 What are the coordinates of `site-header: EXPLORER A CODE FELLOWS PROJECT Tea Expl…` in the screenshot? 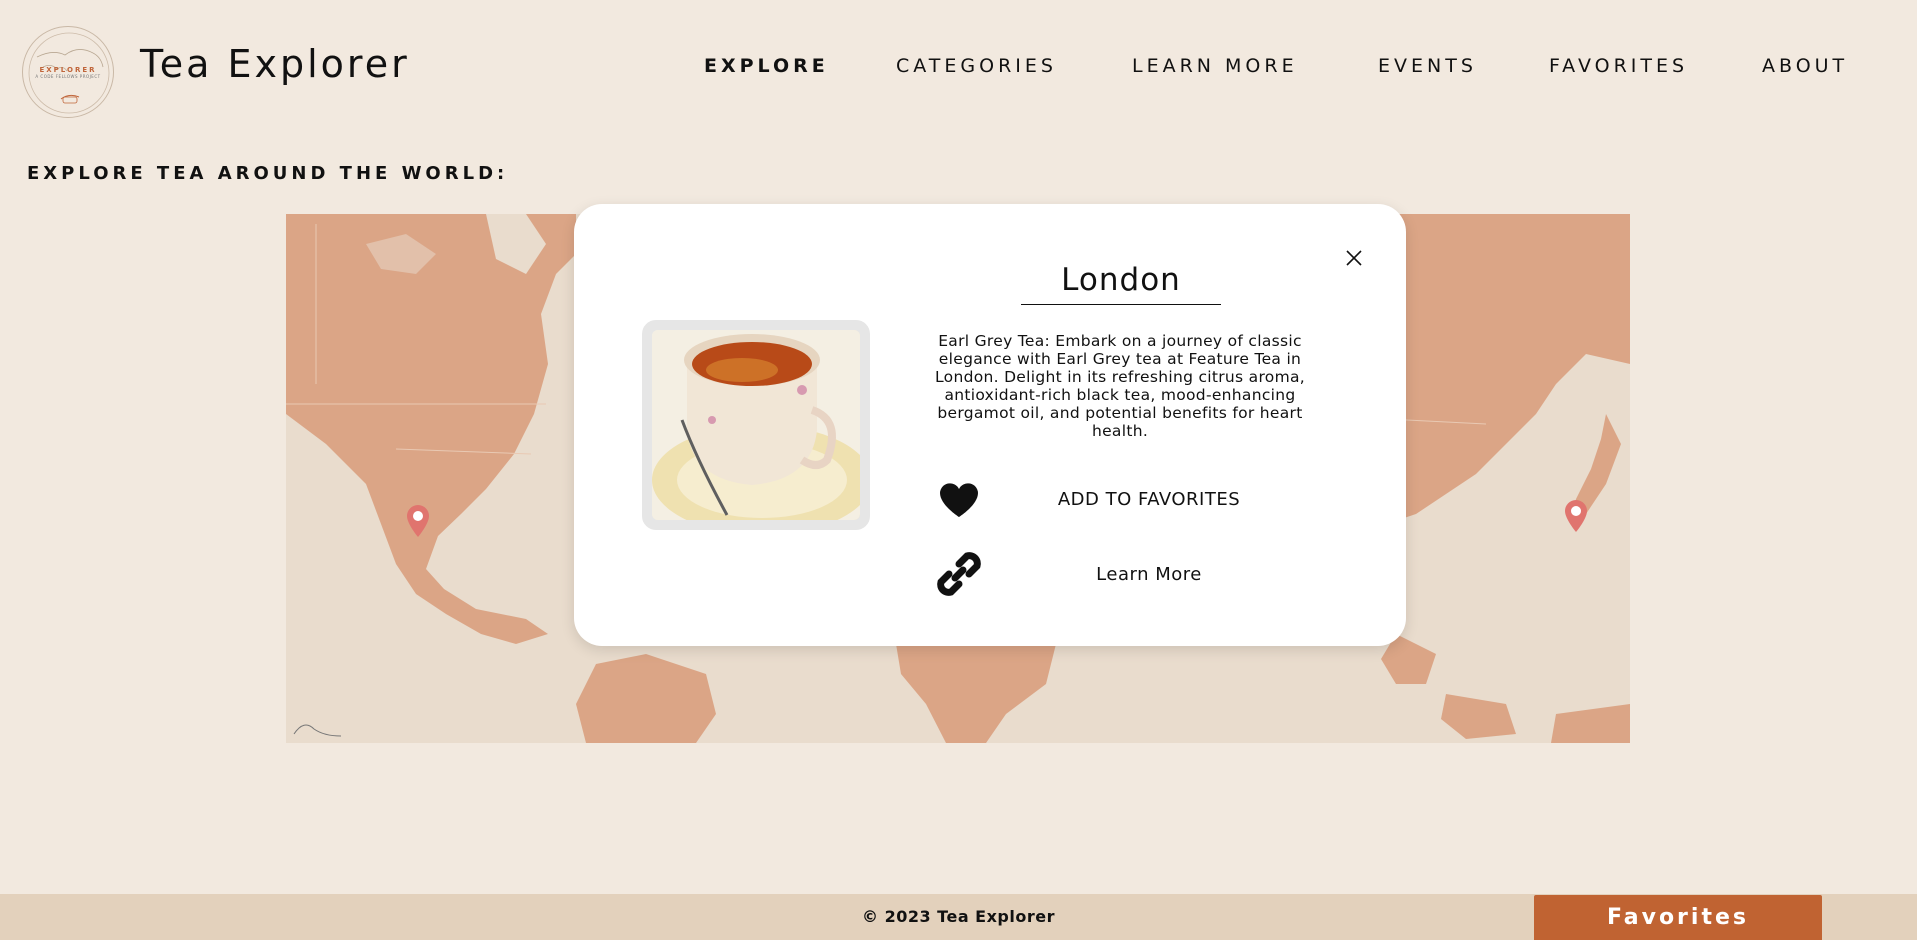 It's located at (958, 70).